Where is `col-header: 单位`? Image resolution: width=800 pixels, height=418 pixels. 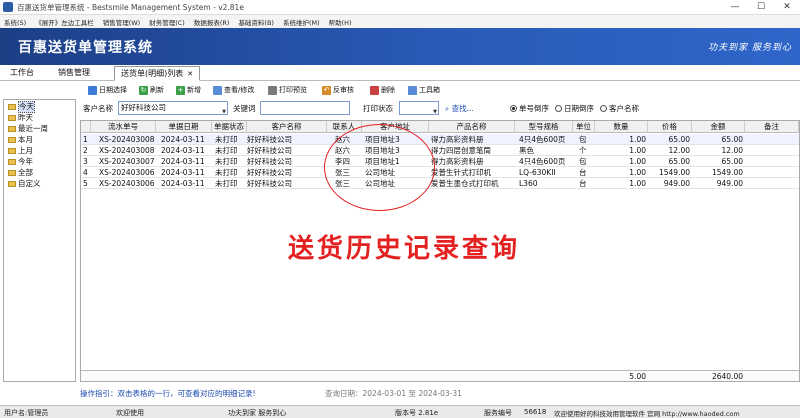 col-header: 单位 is located at coordinates (584, 127).